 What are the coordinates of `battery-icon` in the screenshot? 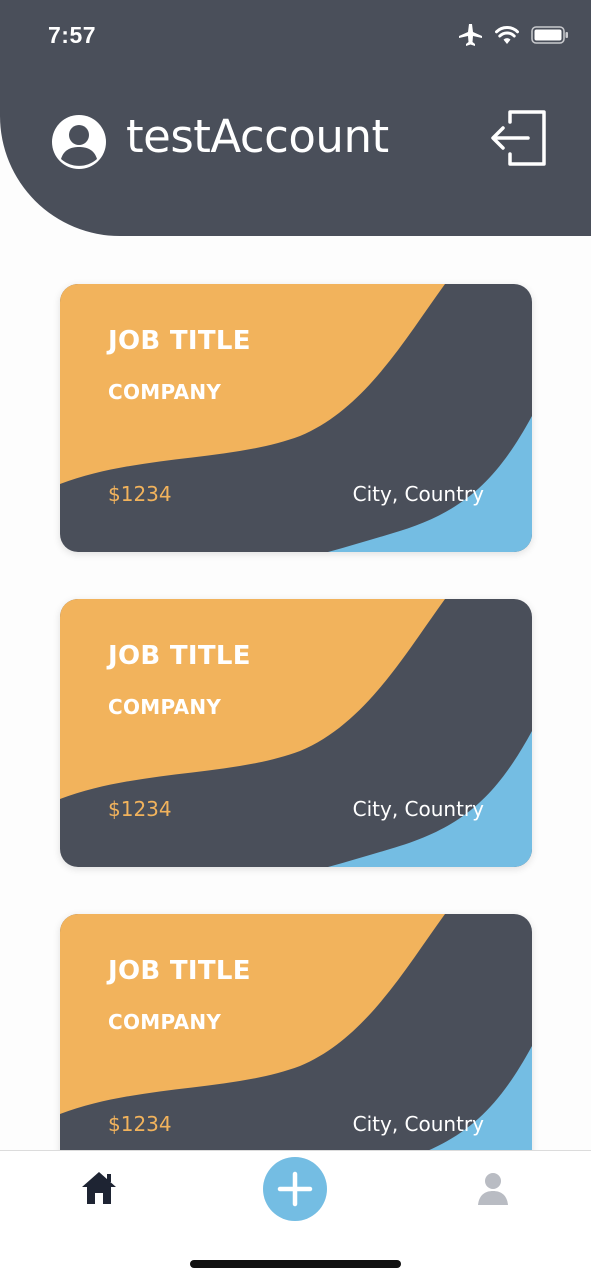 It's located at (549, 35).